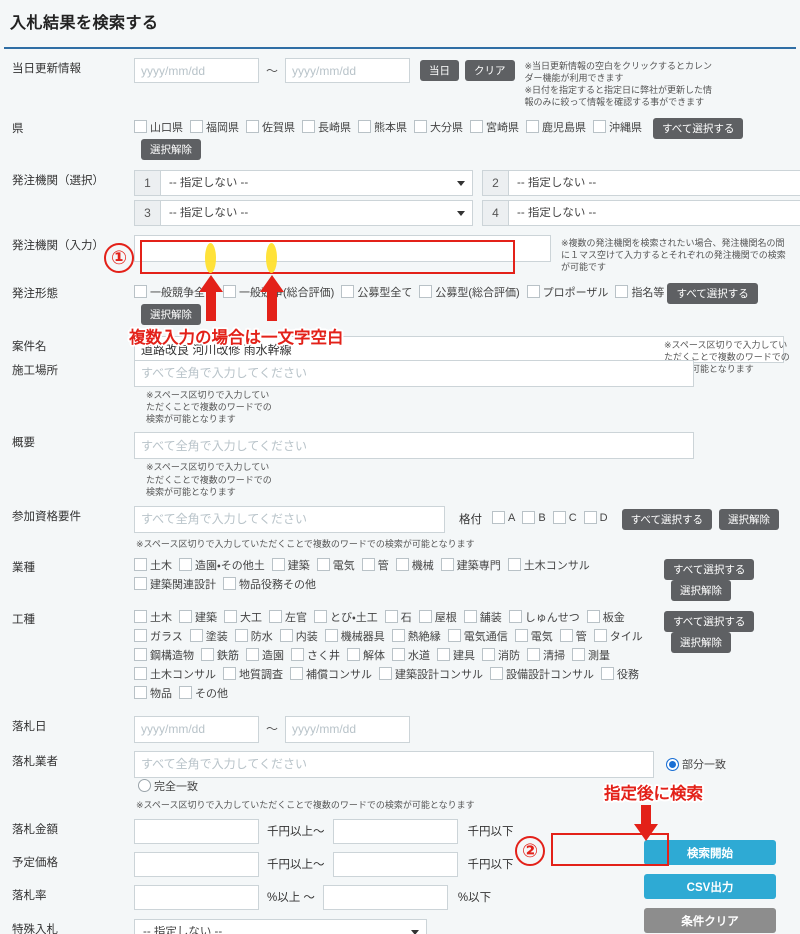  What do you see at coordinates (280, 926) in the screenshot?
I see `special-bid-dropdown: -- 指定しない --` at bounding box center [280, 926].